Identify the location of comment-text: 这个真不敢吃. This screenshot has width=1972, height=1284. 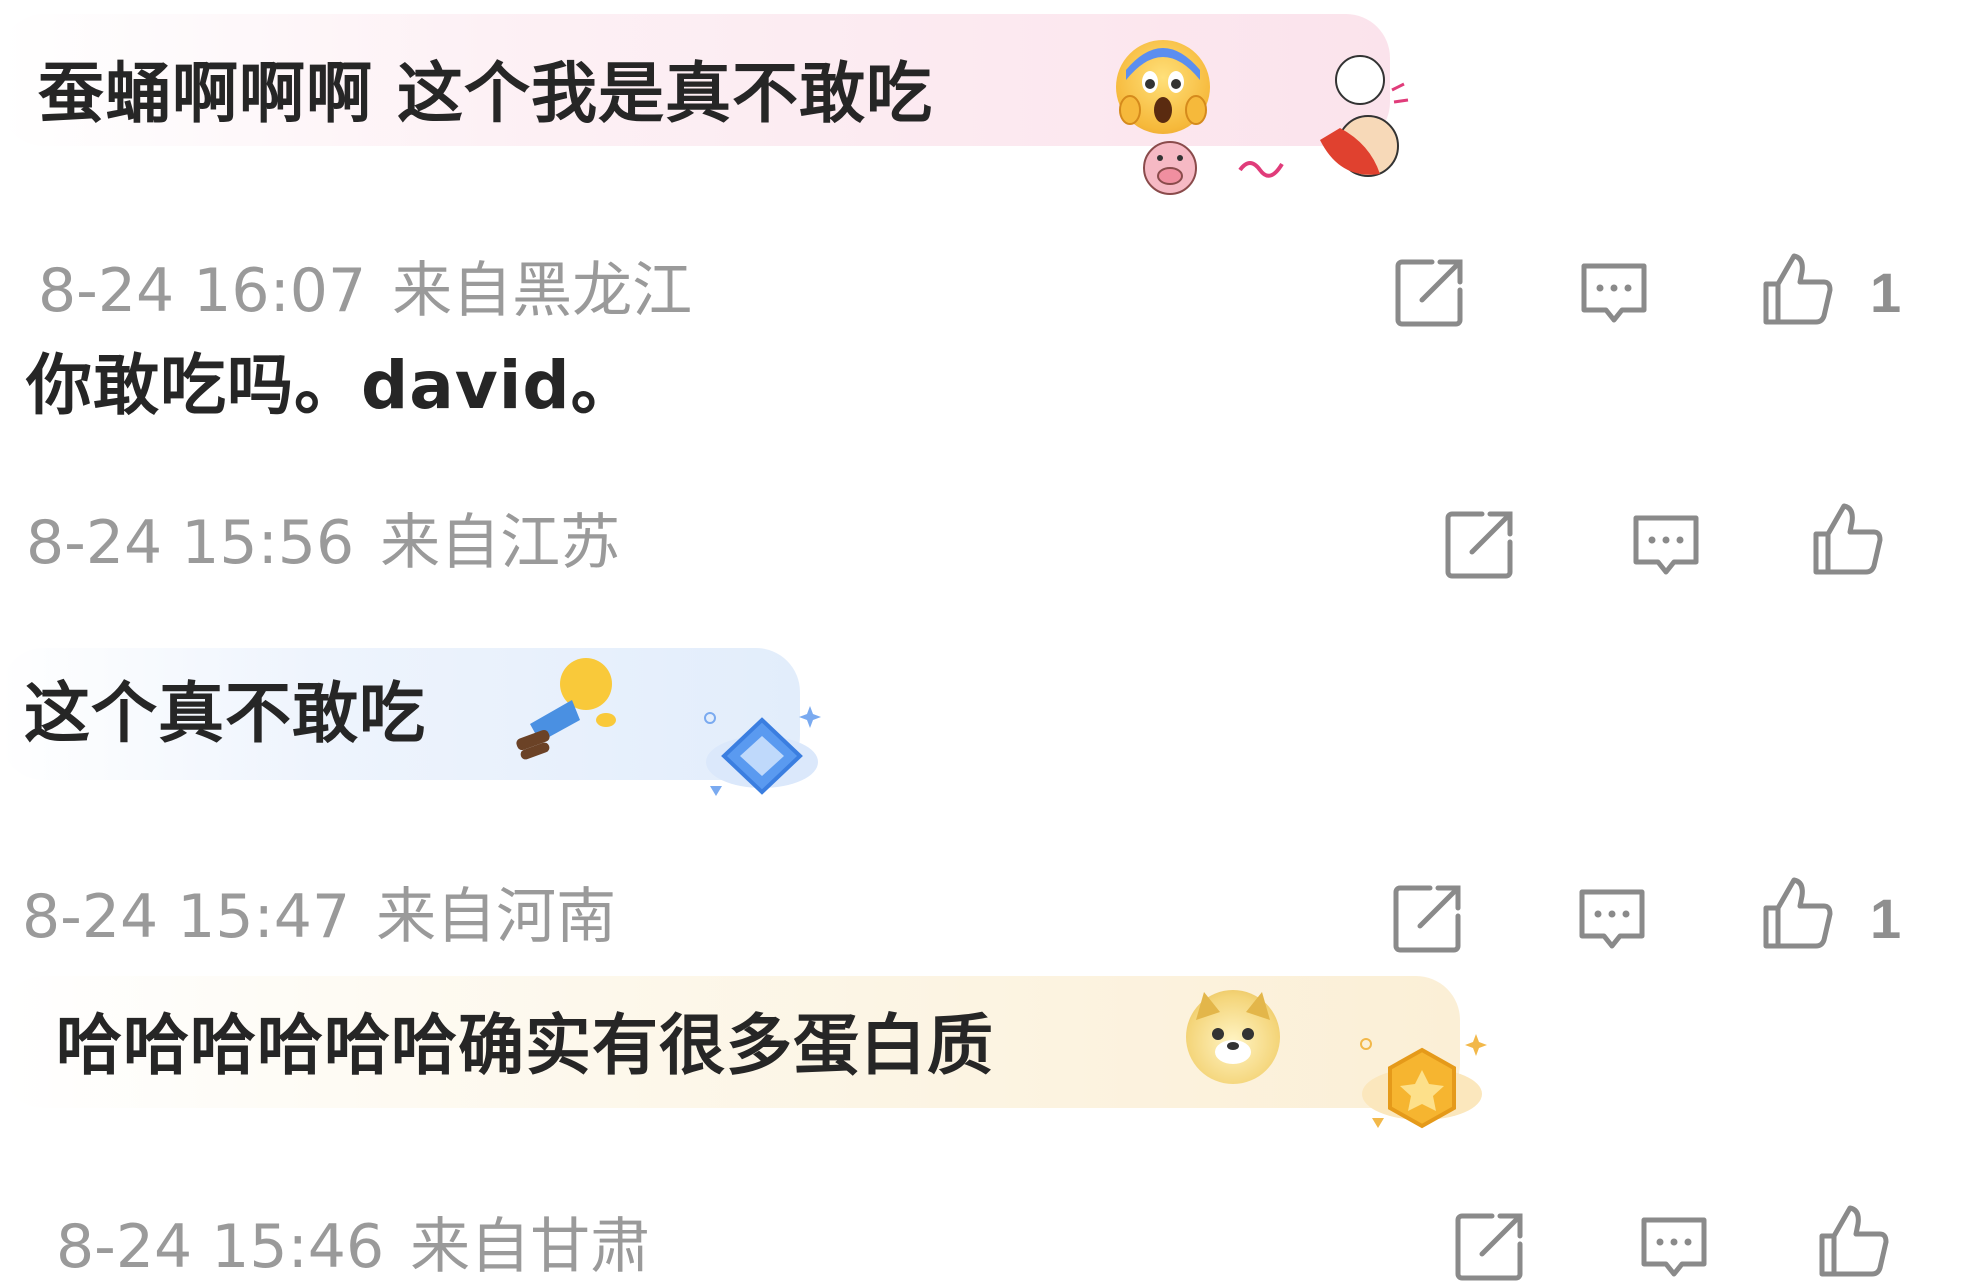
(225, 713).